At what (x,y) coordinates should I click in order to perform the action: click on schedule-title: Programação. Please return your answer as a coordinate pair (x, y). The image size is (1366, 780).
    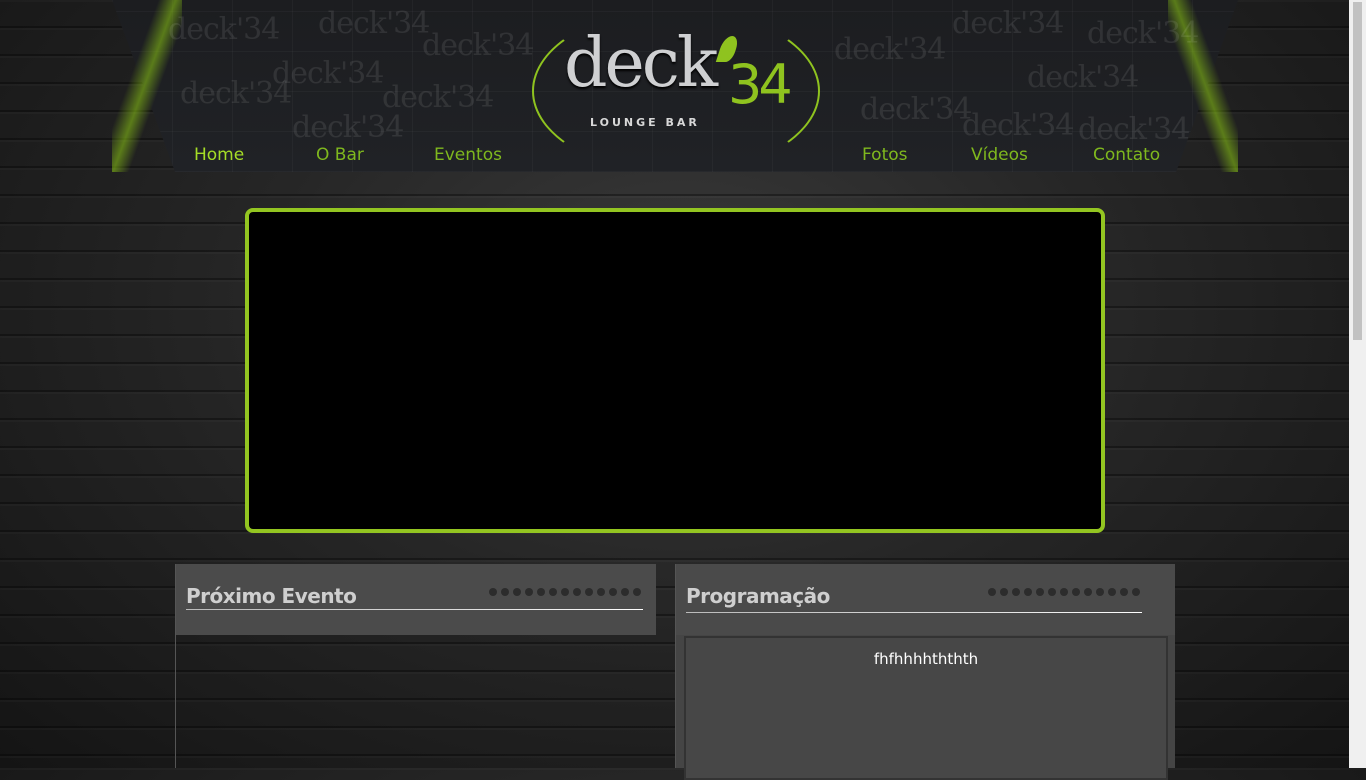
    Looking at the image, I should click on (758, 596).